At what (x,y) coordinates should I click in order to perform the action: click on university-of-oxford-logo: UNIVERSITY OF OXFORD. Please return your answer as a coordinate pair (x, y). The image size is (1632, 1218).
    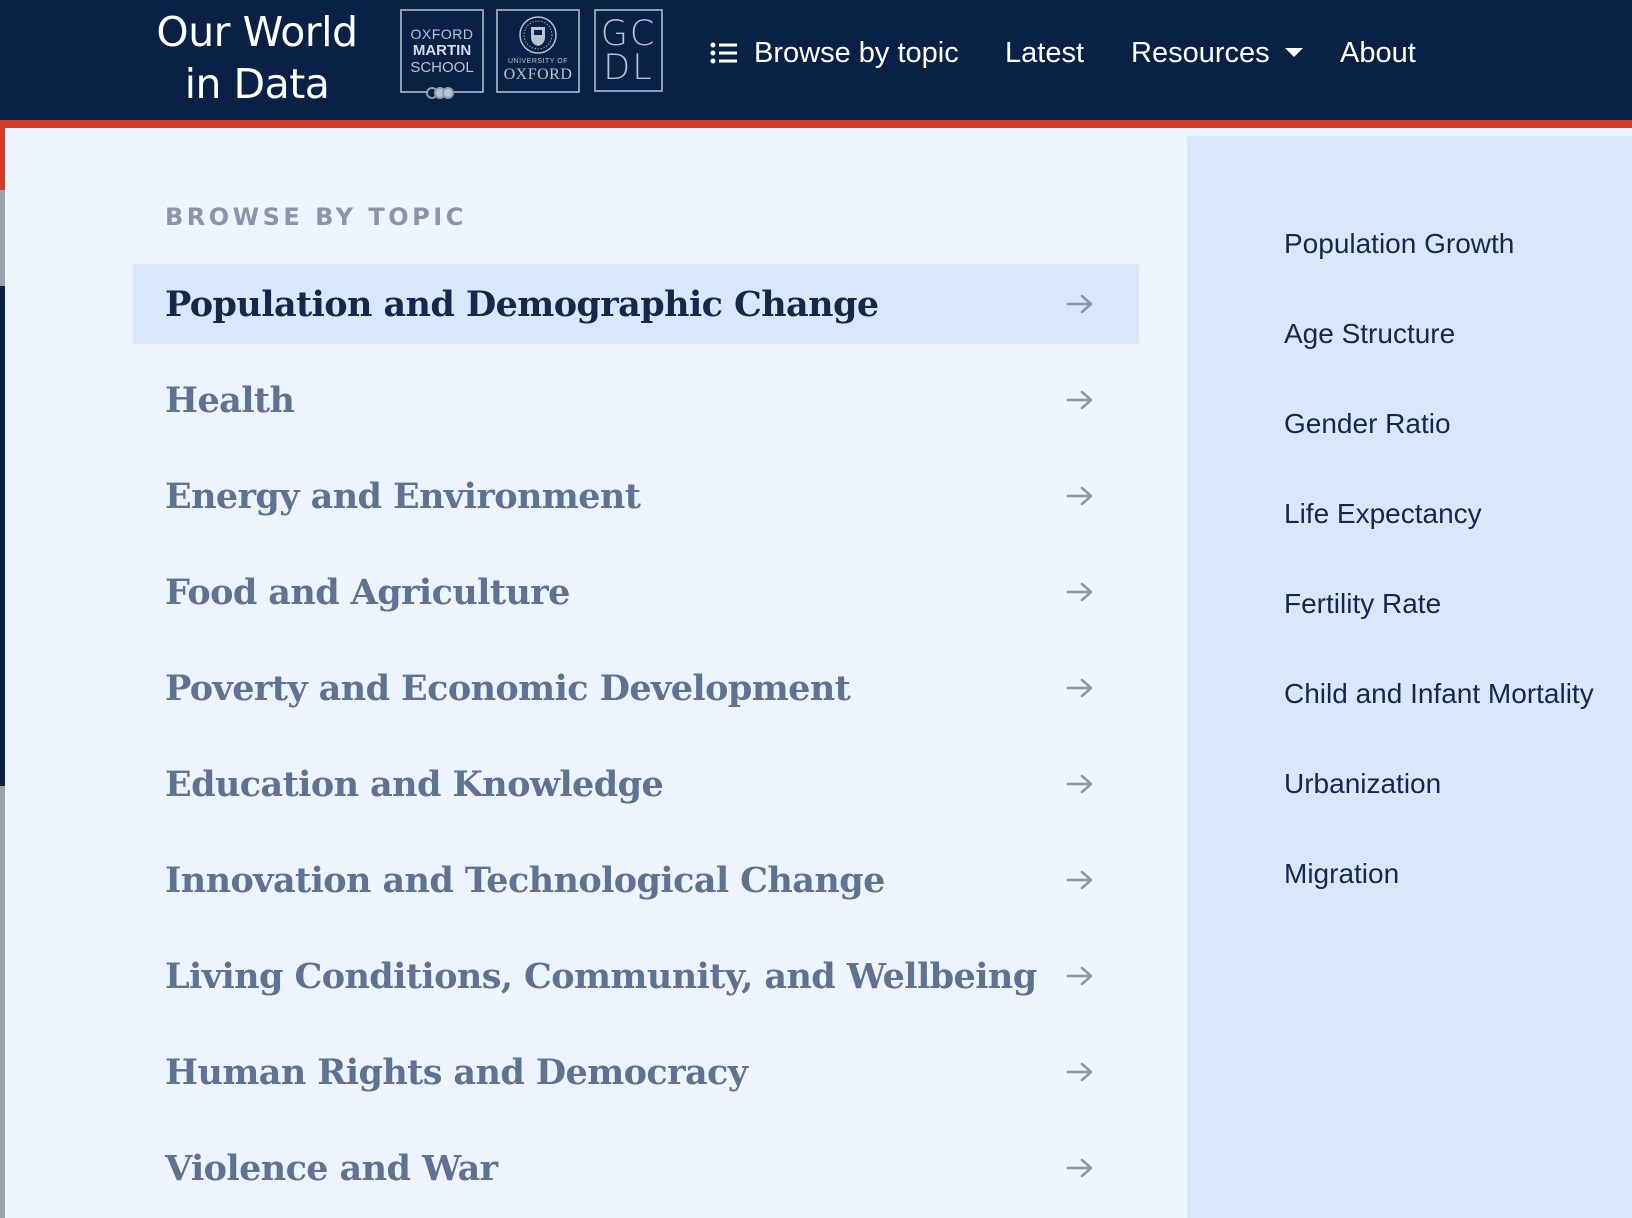
    Looking at the image, I should click on (538, 51).